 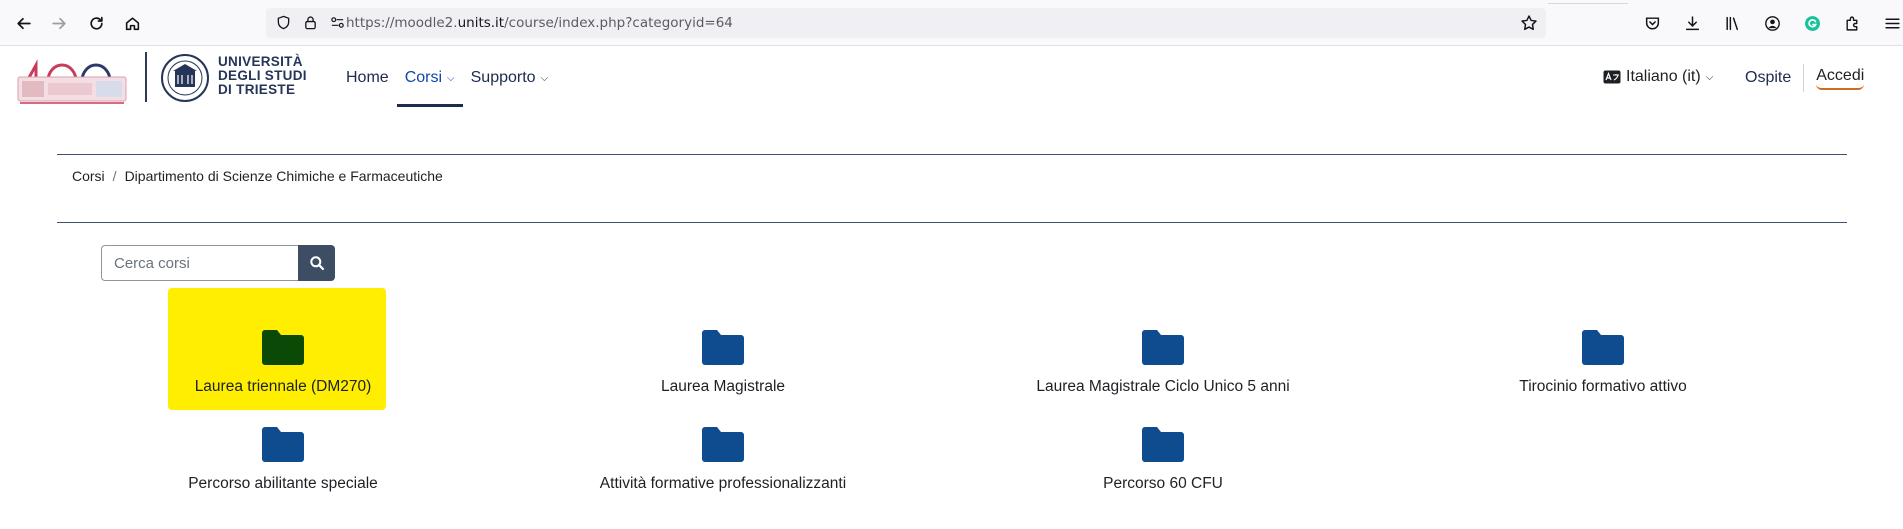 I want to click on category-item: Tirocinio formativo attivo, so click(x=1603, y=361).